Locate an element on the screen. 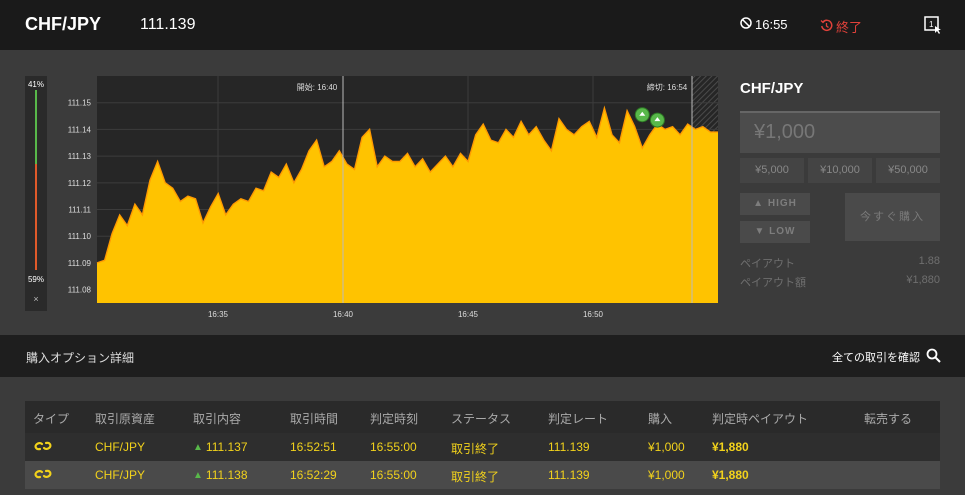  payout-label: ペイアウト is located at coordinates (767, 264).